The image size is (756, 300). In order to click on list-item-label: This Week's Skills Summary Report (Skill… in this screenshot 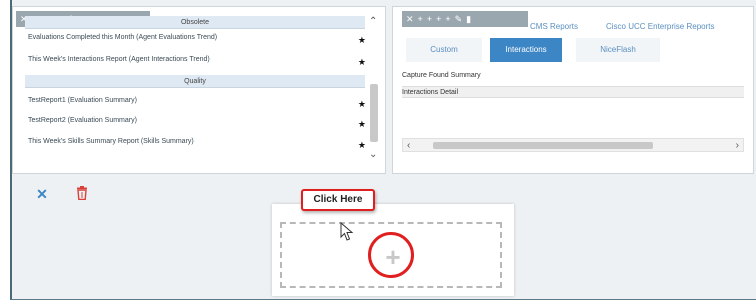, I will do `click(111, 141)`.